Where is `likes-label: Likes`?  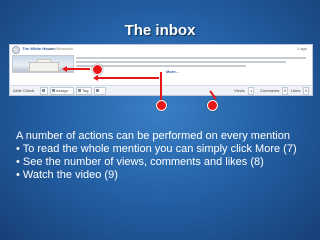
likes-label: Likes is located at coordinates (296, 90).